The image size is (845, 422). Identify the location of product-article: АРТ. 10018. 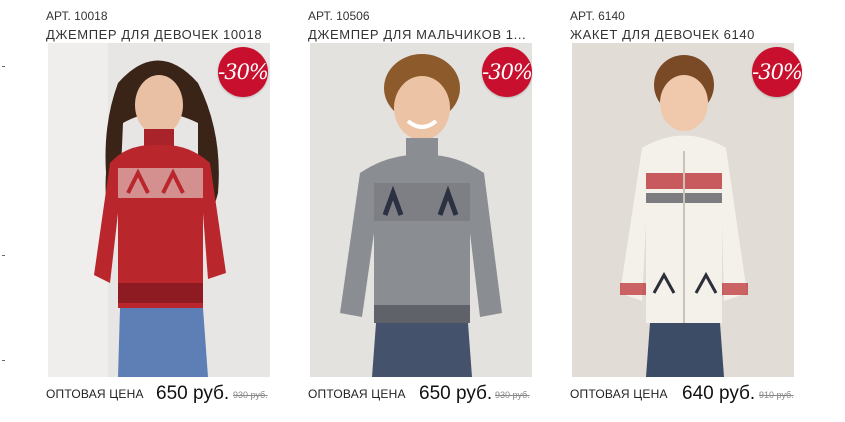
(77, 16).